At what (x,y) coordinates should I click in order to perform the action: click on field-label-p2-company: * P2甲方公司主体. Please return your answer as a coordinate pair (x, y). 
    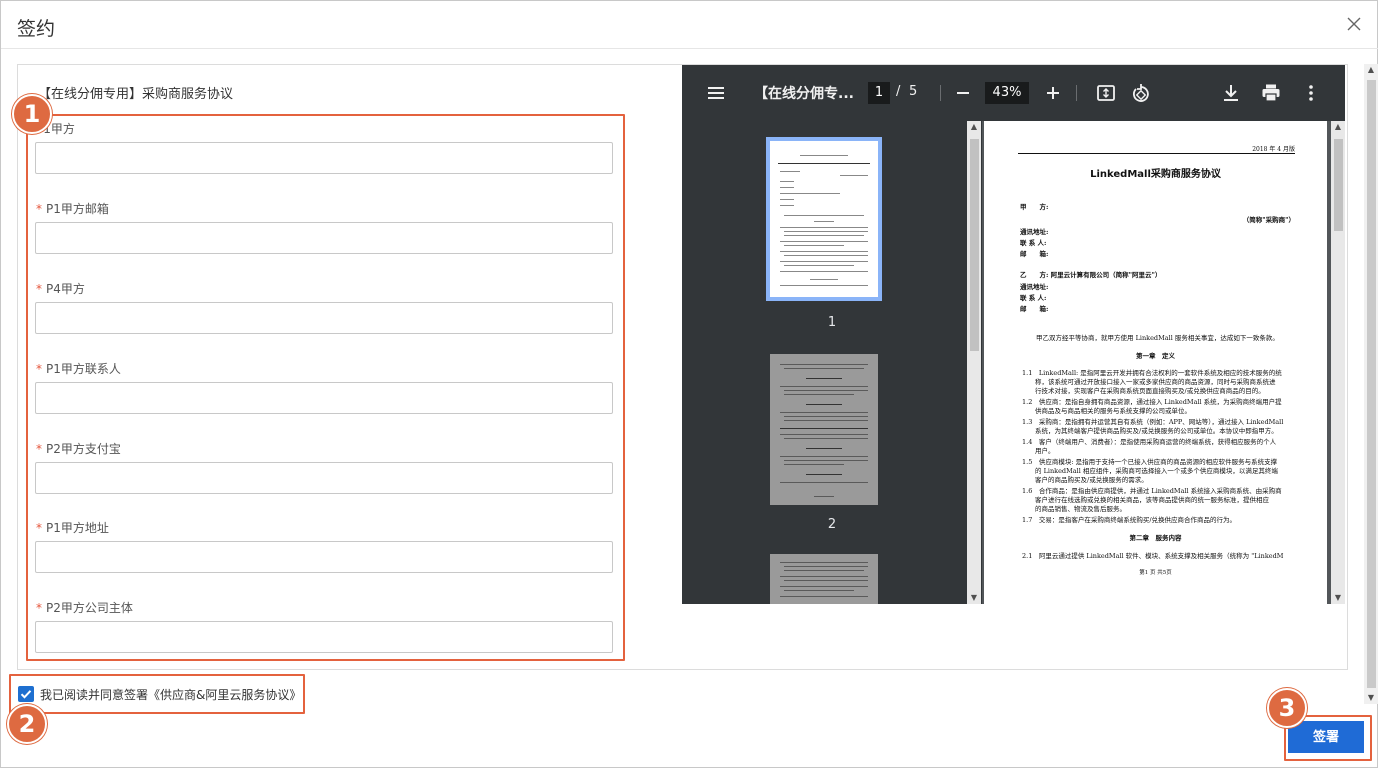
    Looking at the image, I should click on (84, 607).